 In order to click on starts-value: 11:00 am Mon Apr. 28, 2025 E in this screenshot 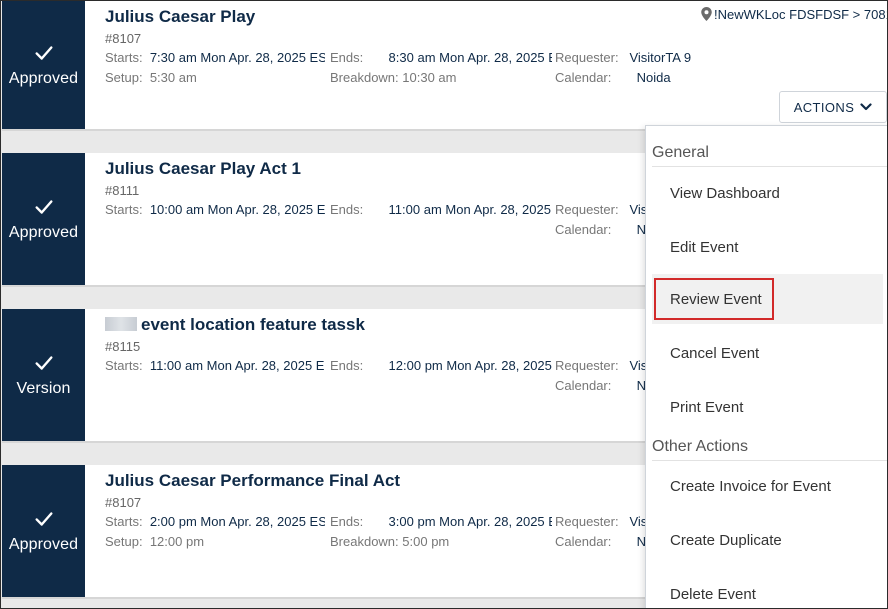, I will do `click(237, 365)`.